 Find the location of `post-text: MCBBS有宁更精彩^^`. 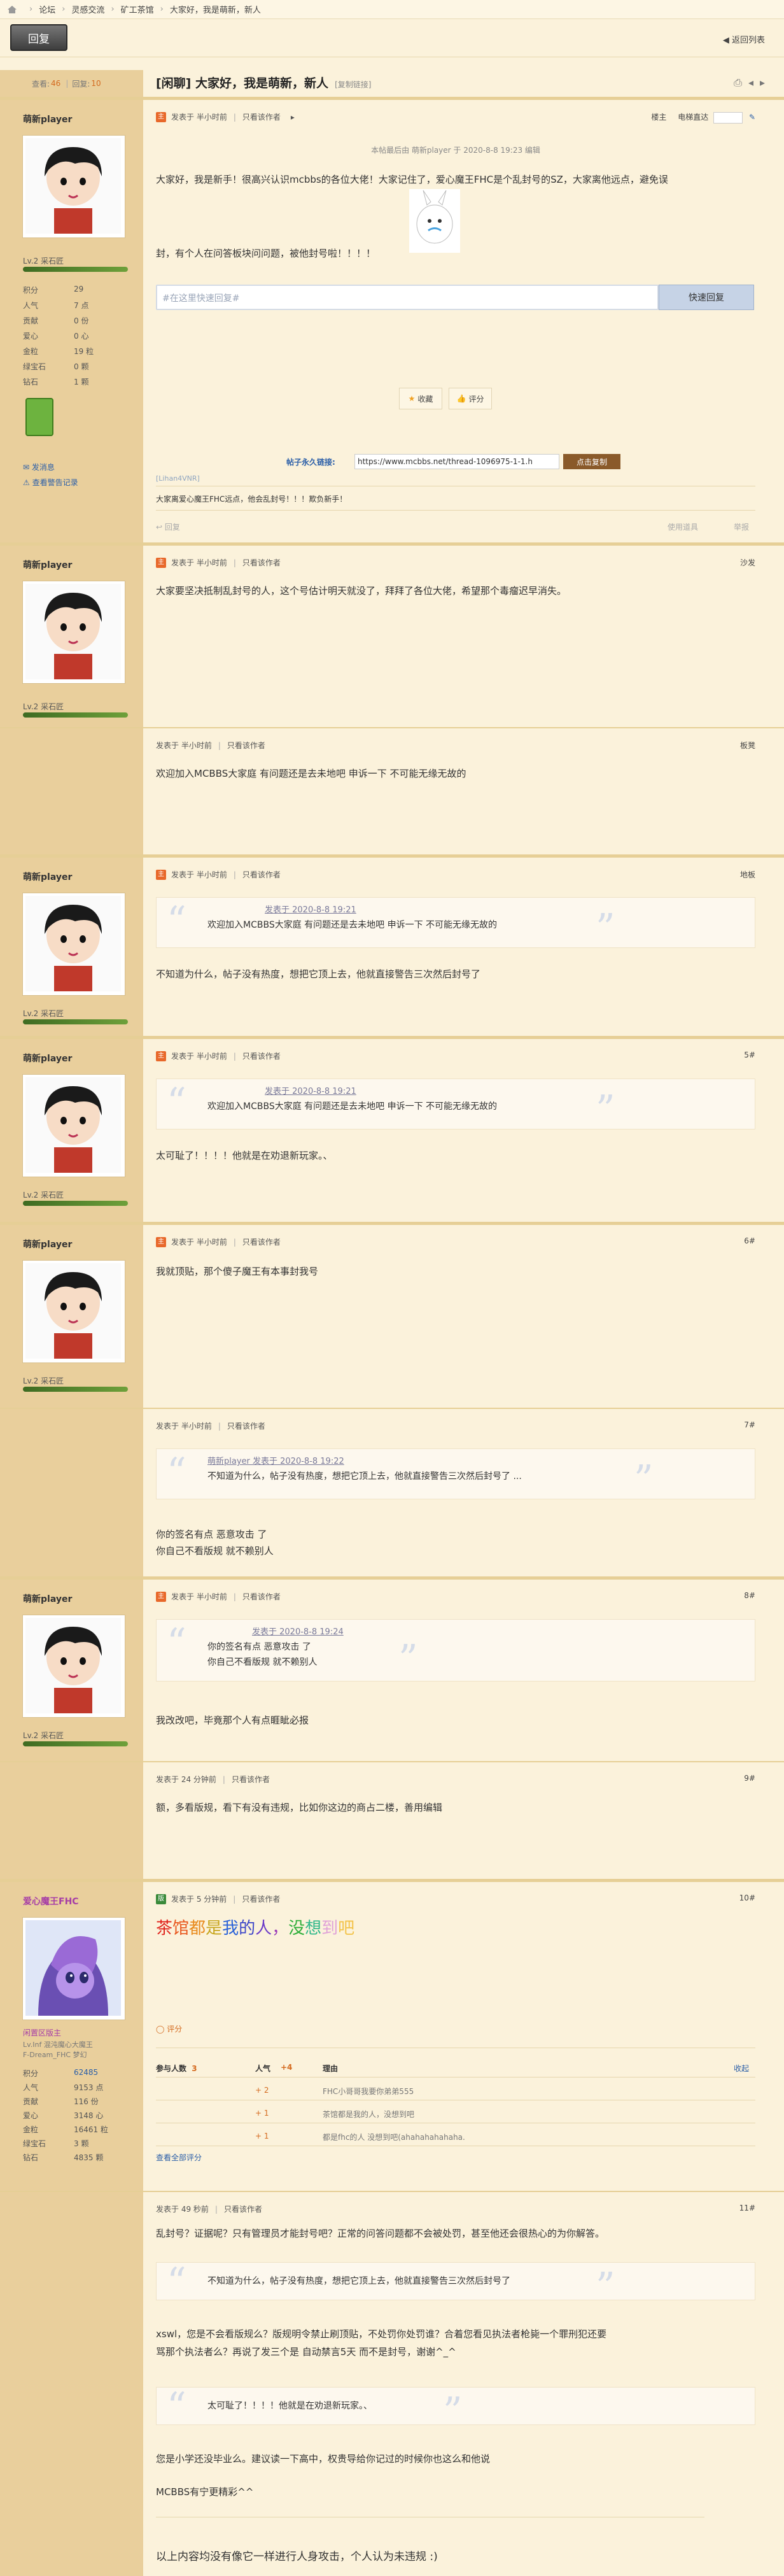

post-text: MCBBS有宁更精彩^^ is located at coordinates (205, 2492).